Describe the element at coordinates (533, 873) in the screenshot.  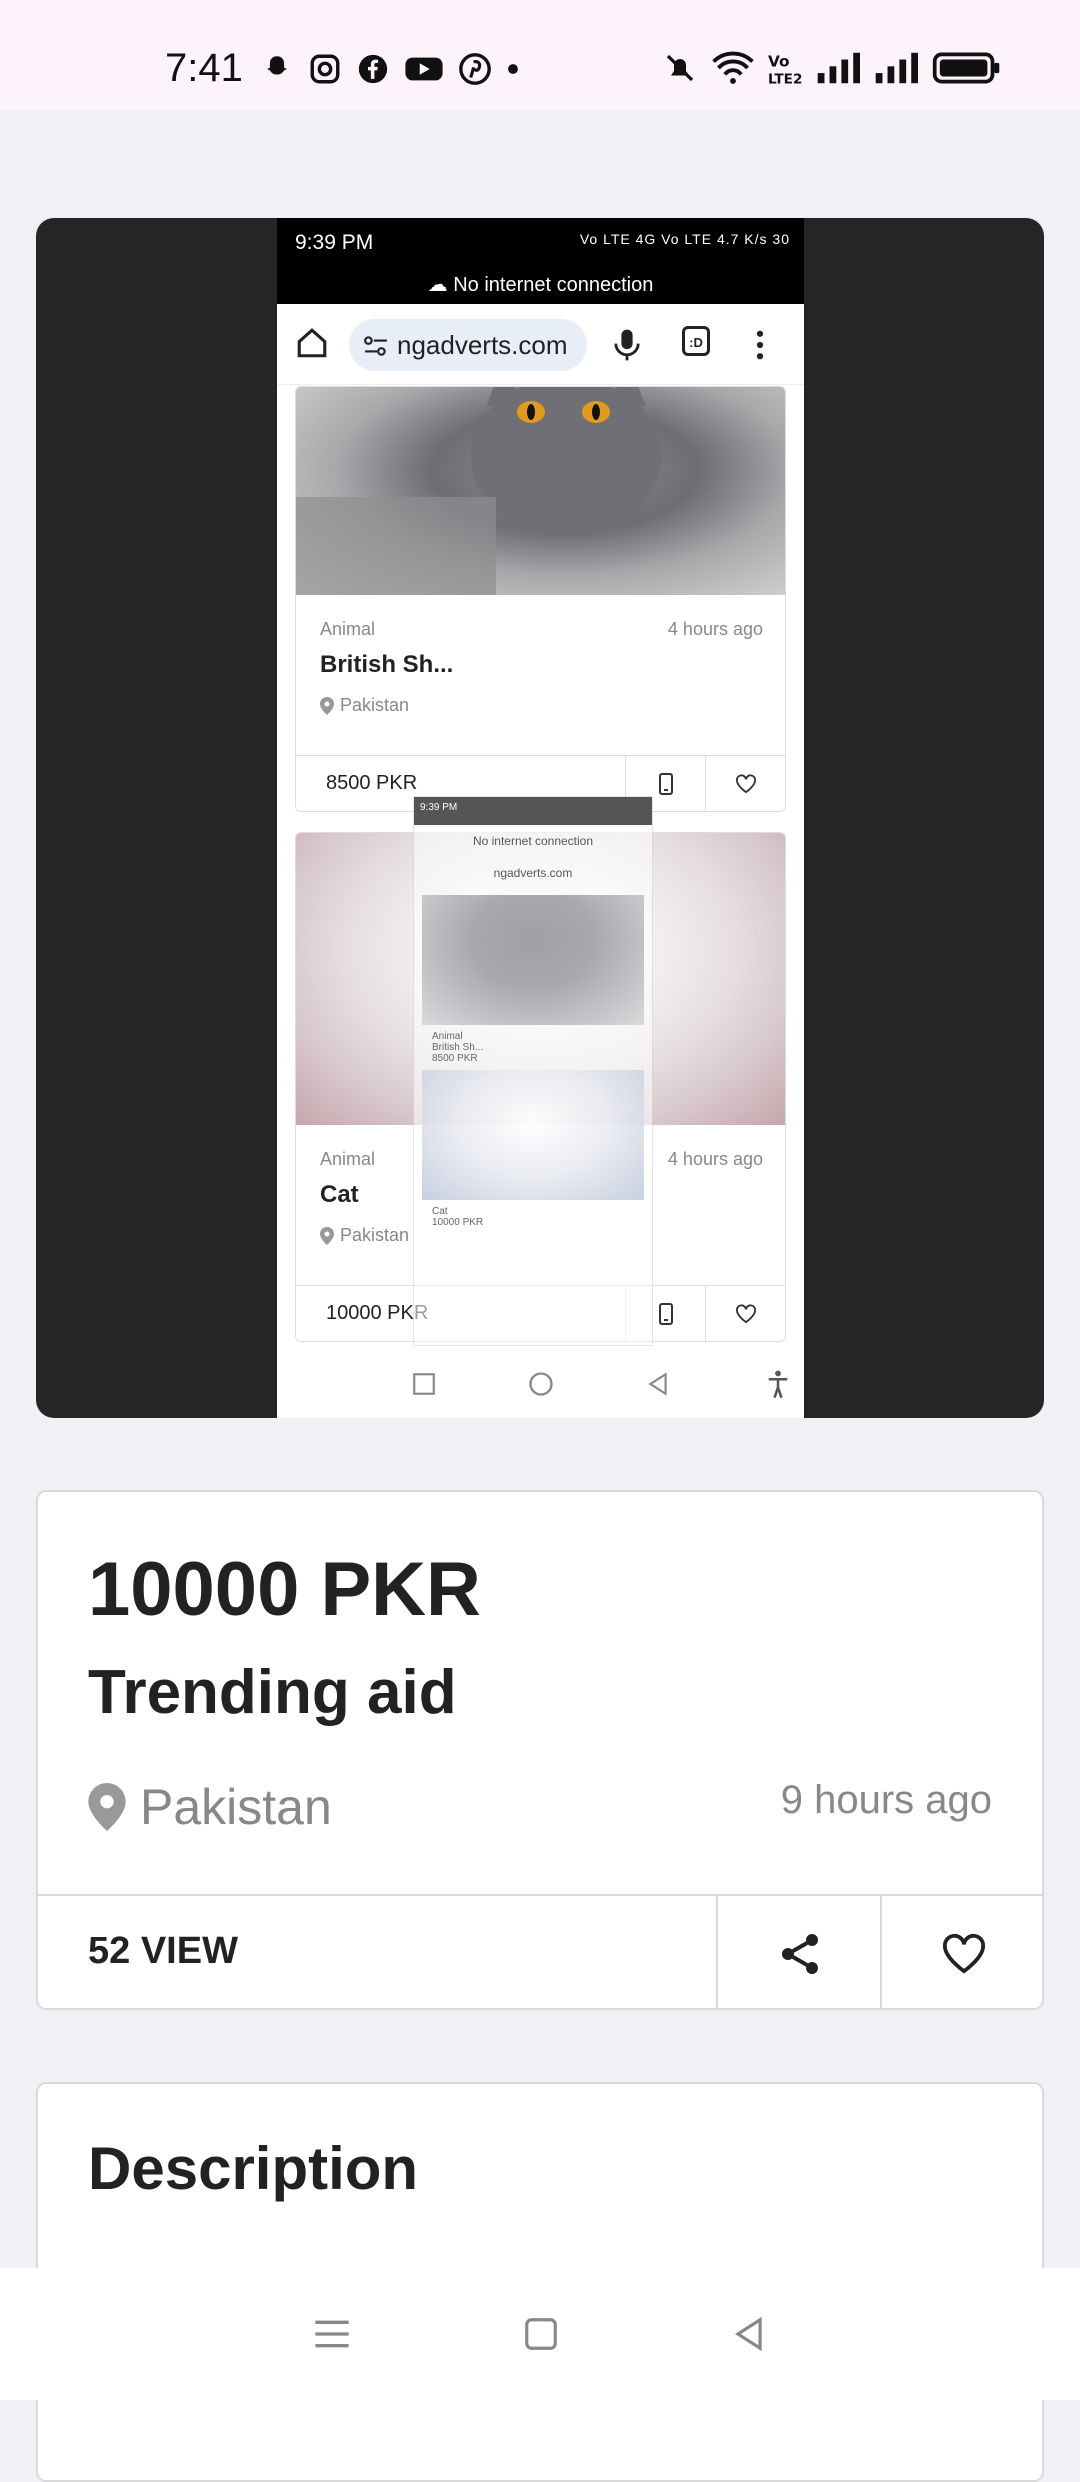
I see `mini-url: ngadverts.com` at that location.